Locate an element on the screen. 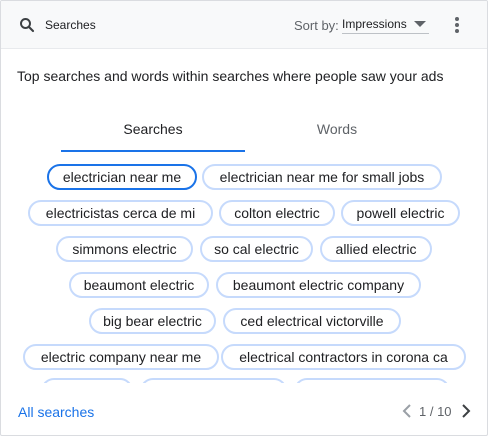  search-chip: powell electric is located at coordinates (400, 213).